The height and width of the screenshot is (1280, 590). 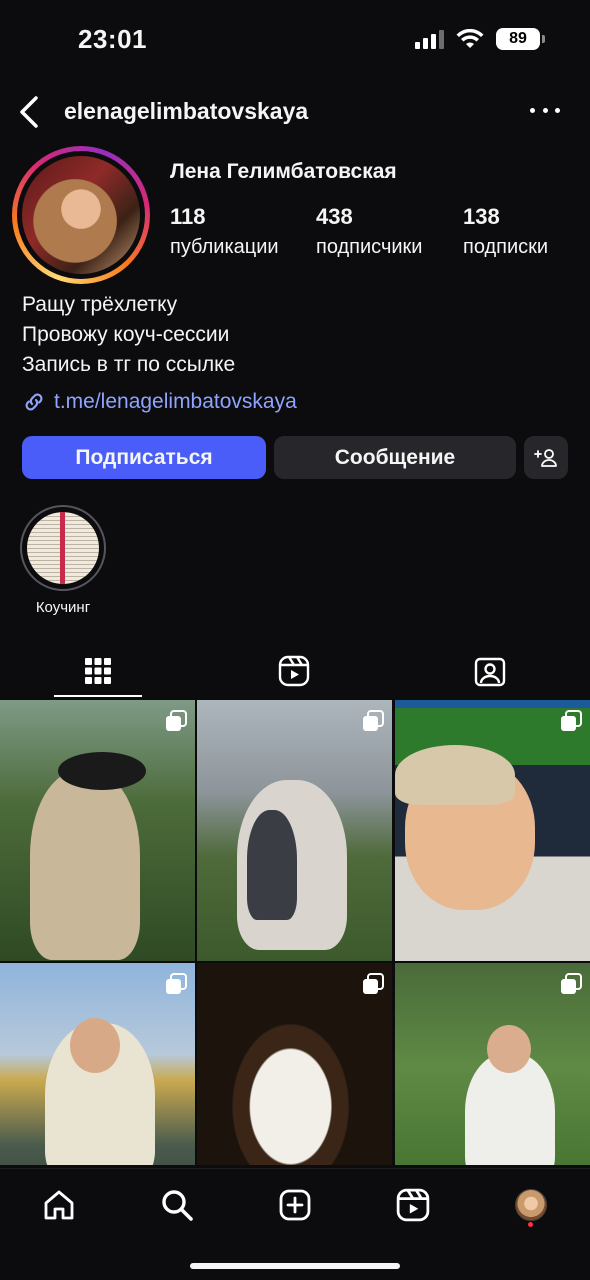 What do you see at coordinates (334, 216) in the screenshot?
I see `stat-followers-count: 438` at bounding box center [334, 216].